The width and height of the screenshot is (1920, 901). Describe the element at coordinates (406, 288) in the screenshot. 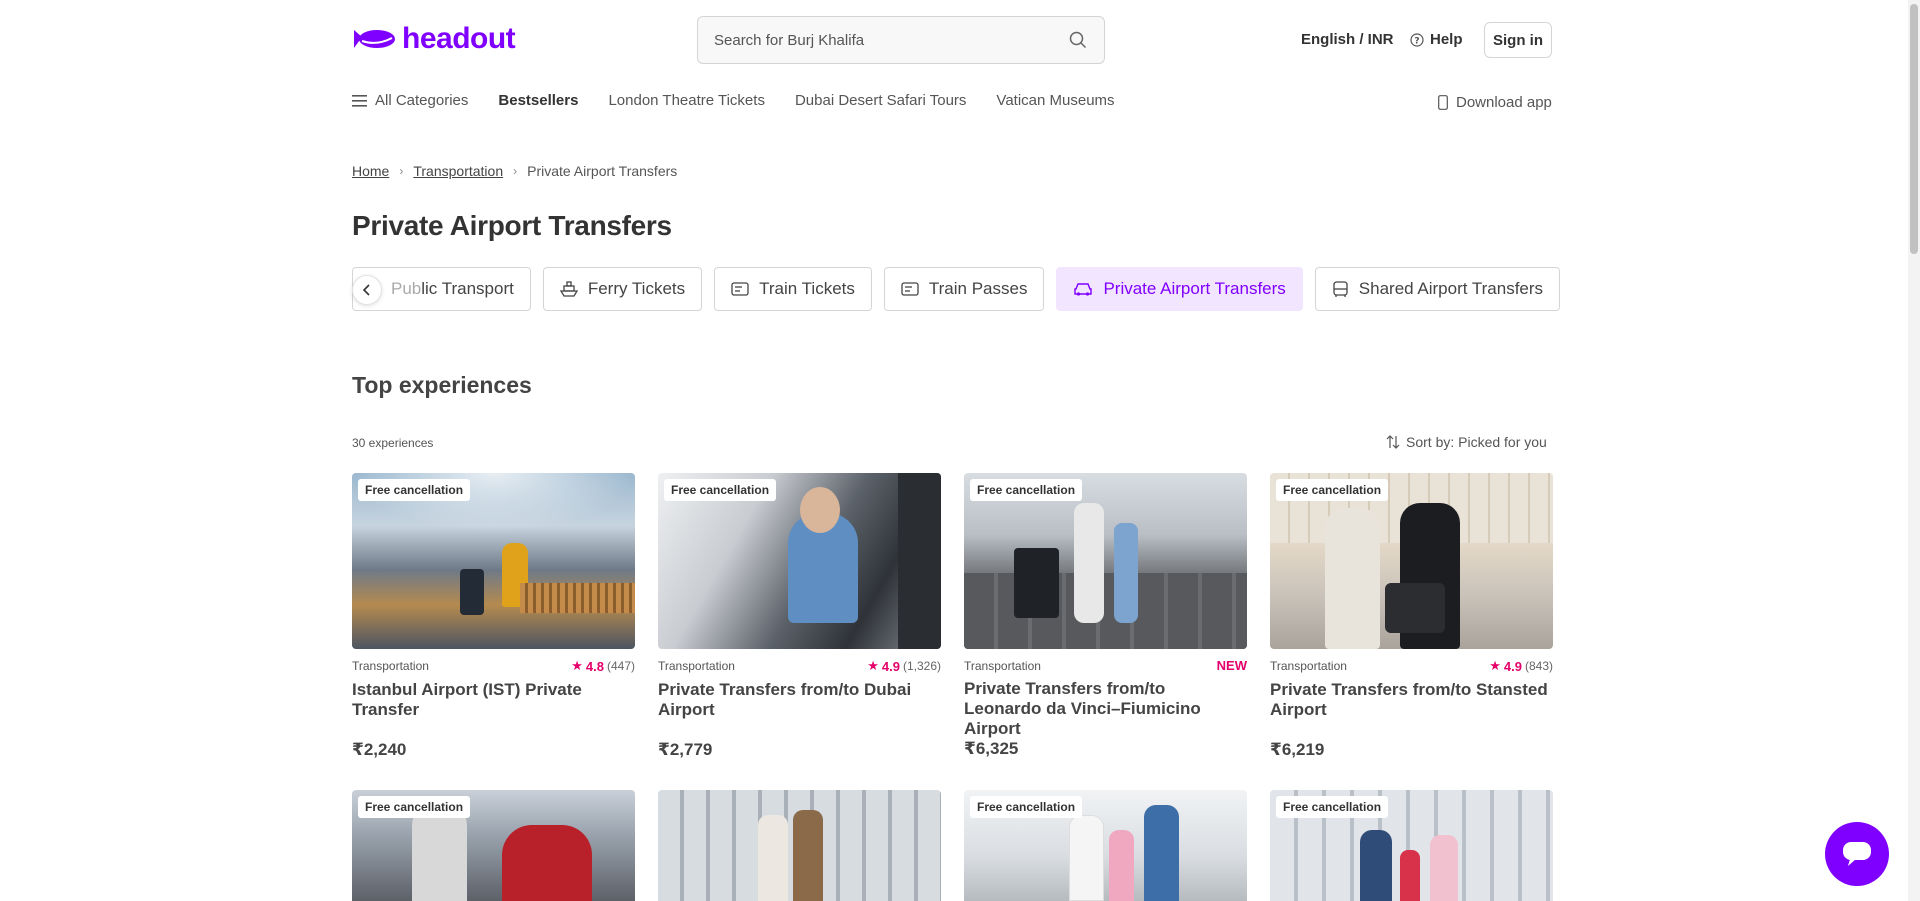

I see `chip-public-transport-label-fade: Pub` at that location.